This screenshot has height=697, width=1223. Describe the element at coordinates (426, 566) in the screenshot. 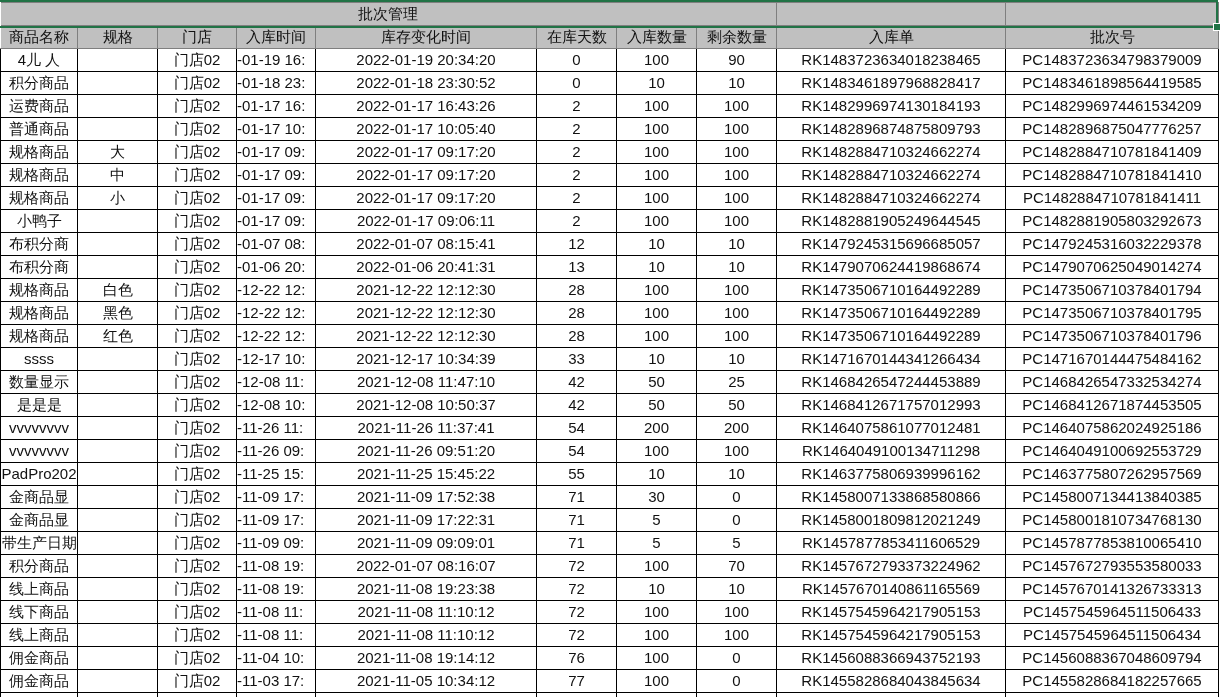

I see `table-cell: 2022-01-07 08:16:07` at that location.